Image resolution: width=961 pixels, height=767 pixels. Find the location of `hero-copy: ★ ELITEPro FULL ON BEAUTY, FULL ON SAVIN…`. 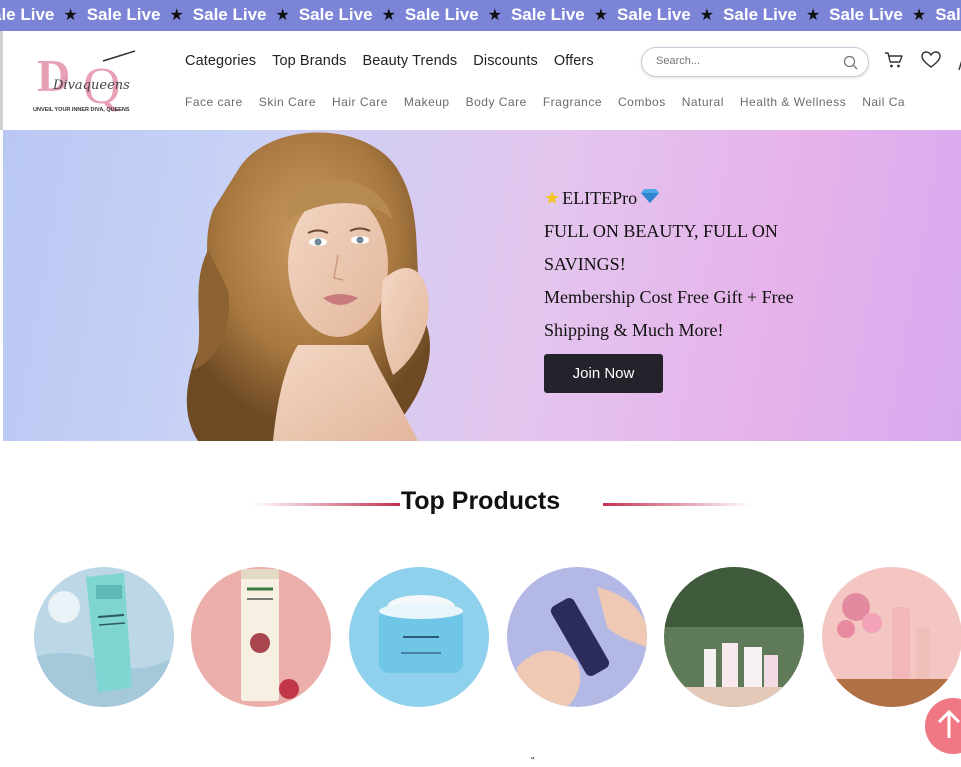

hero-copy: ★ ELITEPro FULL ON BEAUTY, FULL ON SAVIN… is located at coordinates (694, 264).